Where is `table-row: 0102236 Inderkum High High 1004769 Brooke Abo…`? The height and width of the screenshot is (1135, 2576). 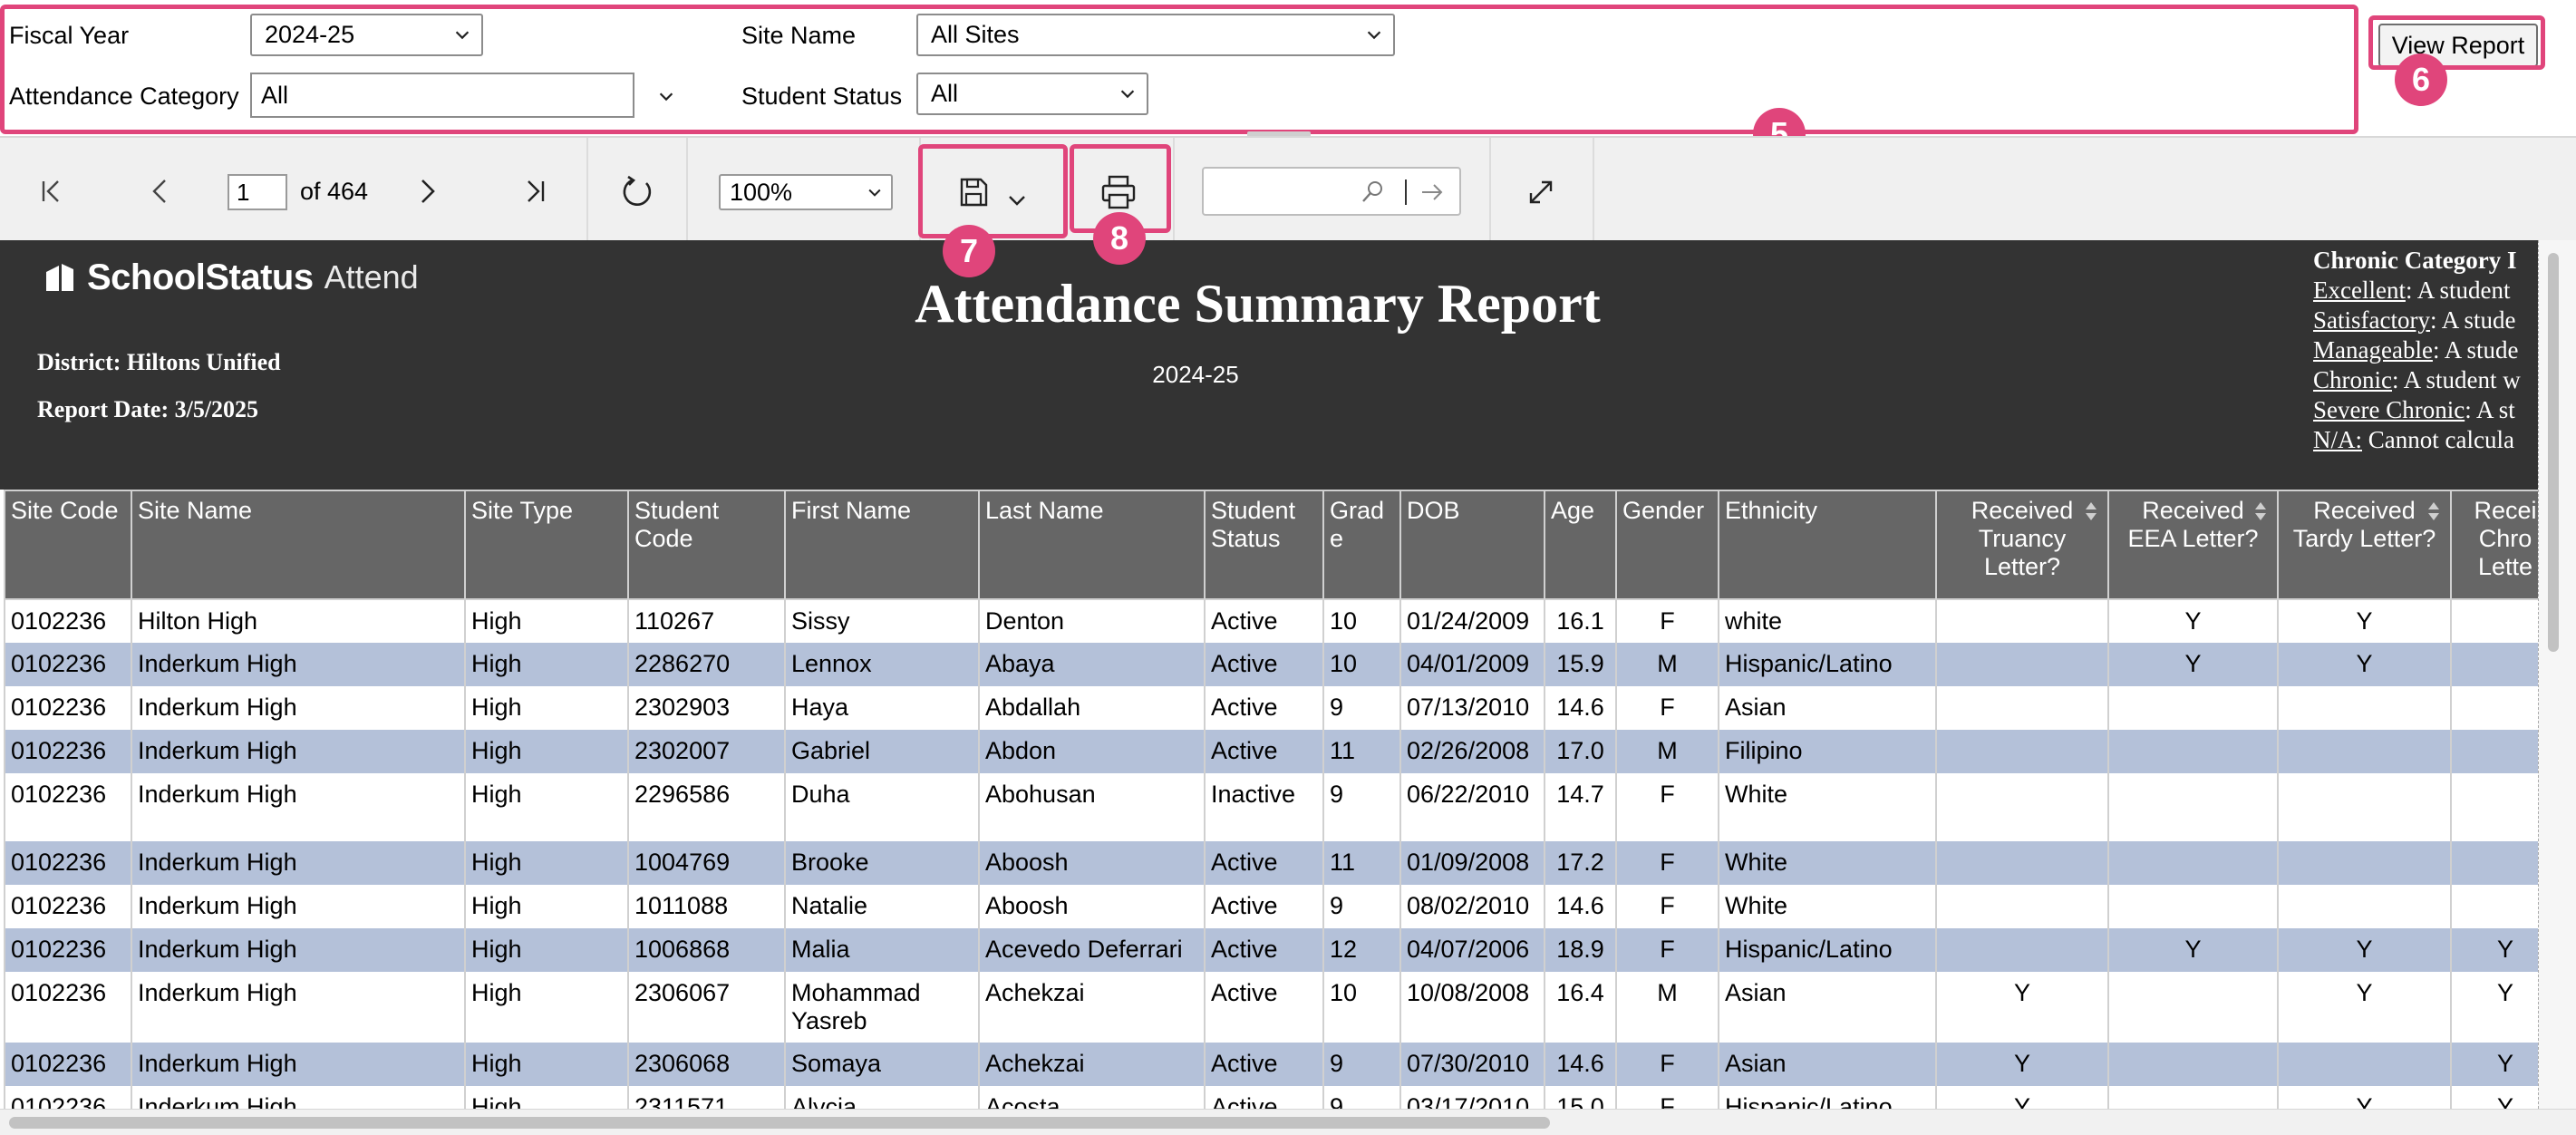 table-row: 0102236 Inderkum High High 1004769 Brooke Abo… is located at coordinates (1282, 863).